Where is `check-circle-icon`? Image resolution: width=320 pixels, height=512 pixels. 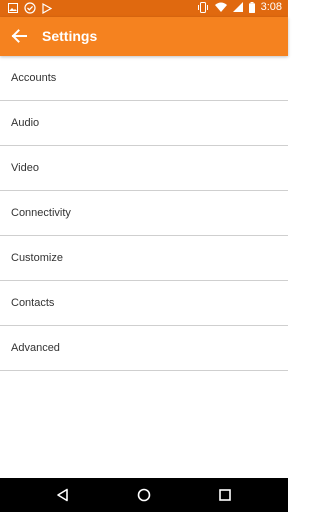
check-circle-icon is located at coordinates (30, 8).